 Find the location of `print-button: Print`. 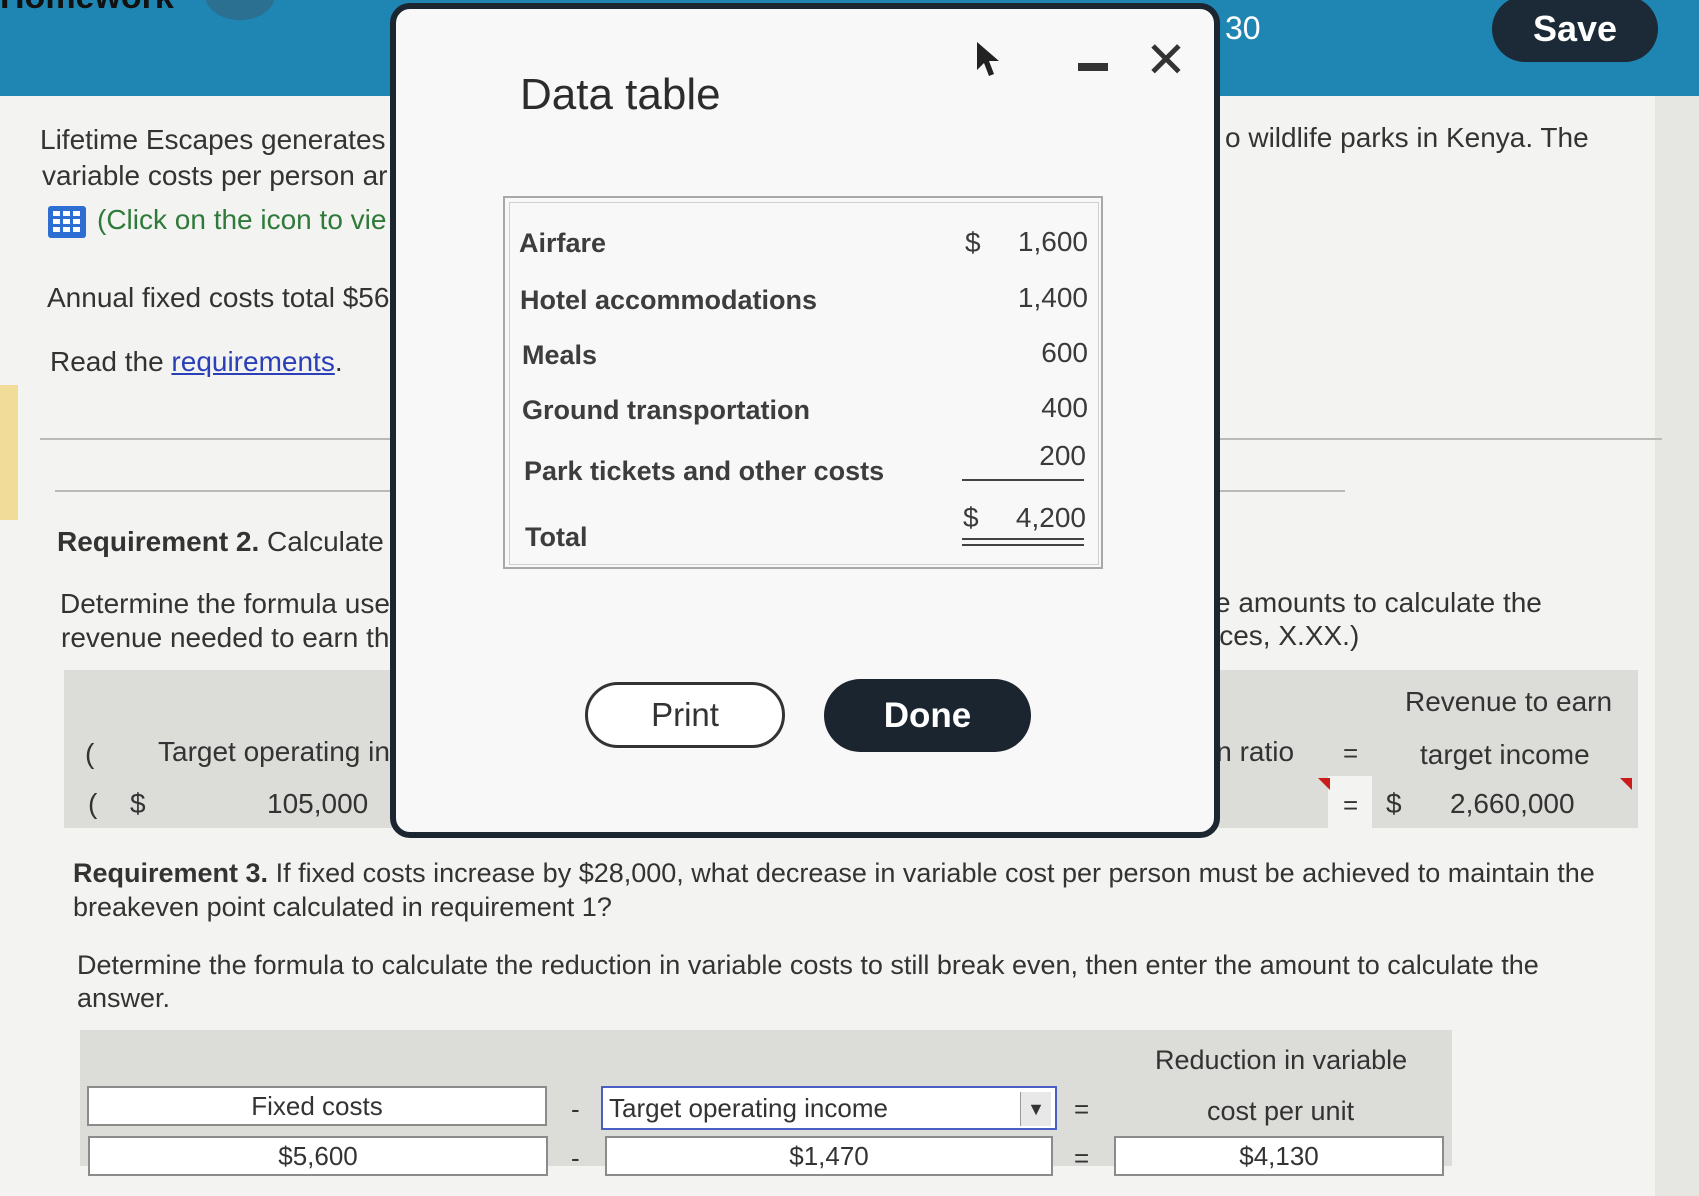

print-button: Print is located at coordinates (685, 715).